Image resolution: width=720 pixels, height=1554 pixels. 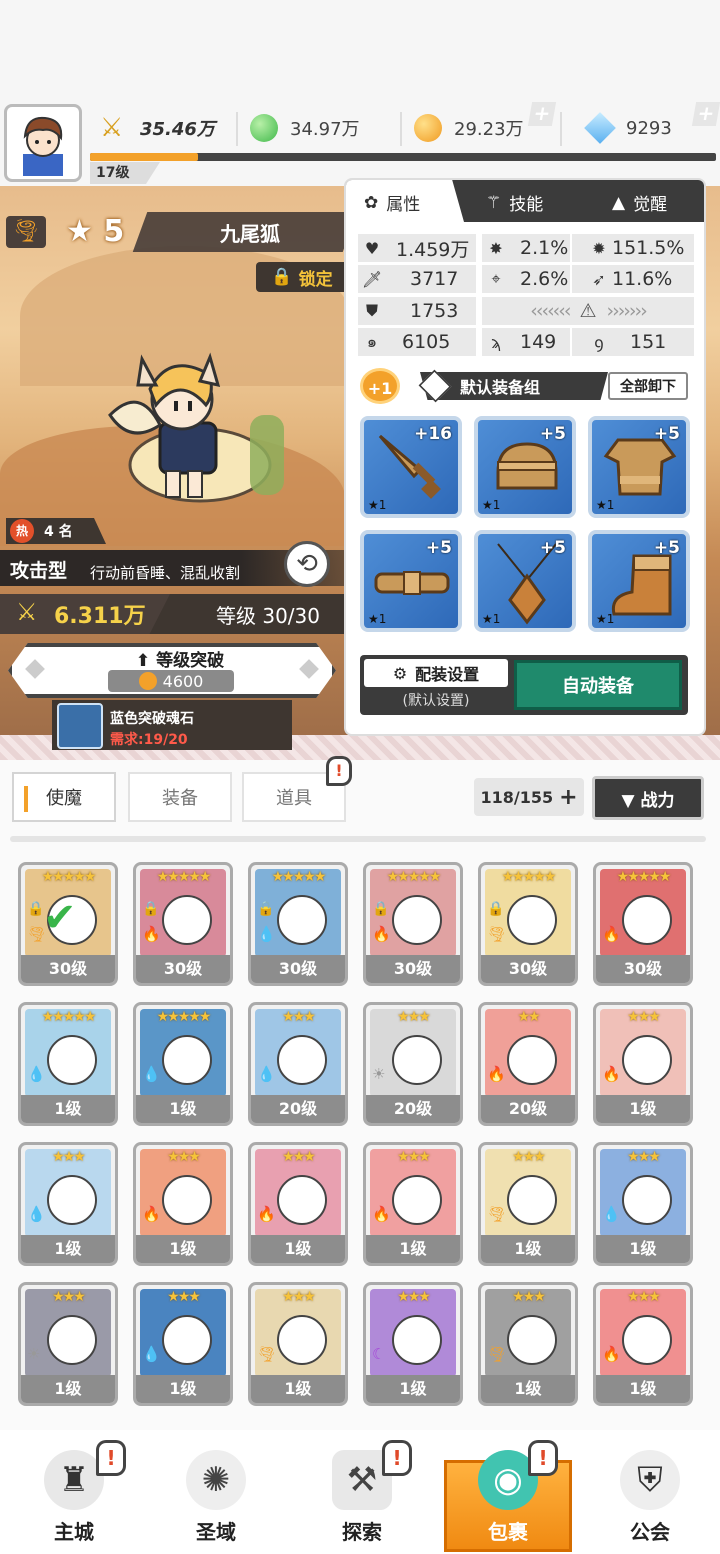 I want to click on equip-slot-armor: +5 ★1, so click(x=639, y=467).